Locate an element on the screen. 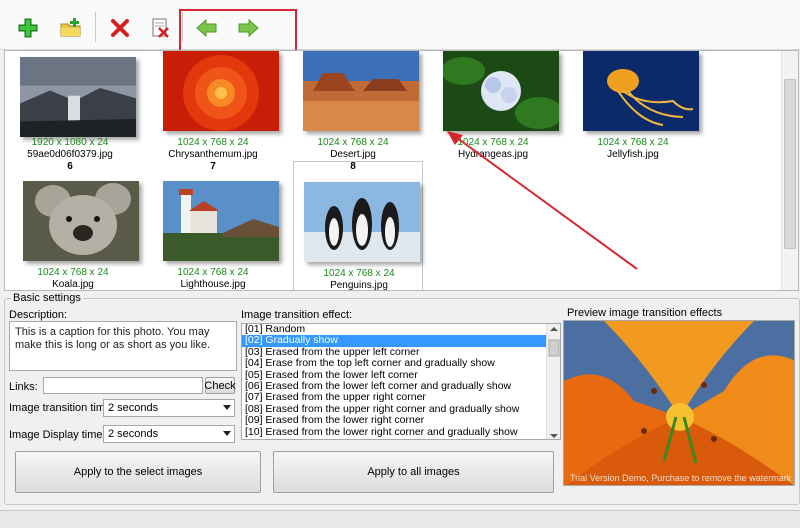 The height and width of the screenshot is (528, 800). gallery-item: 1920 x 1080 x 24 59ae0d06f0379.jpg 6 is located at coordinates (70, 116).